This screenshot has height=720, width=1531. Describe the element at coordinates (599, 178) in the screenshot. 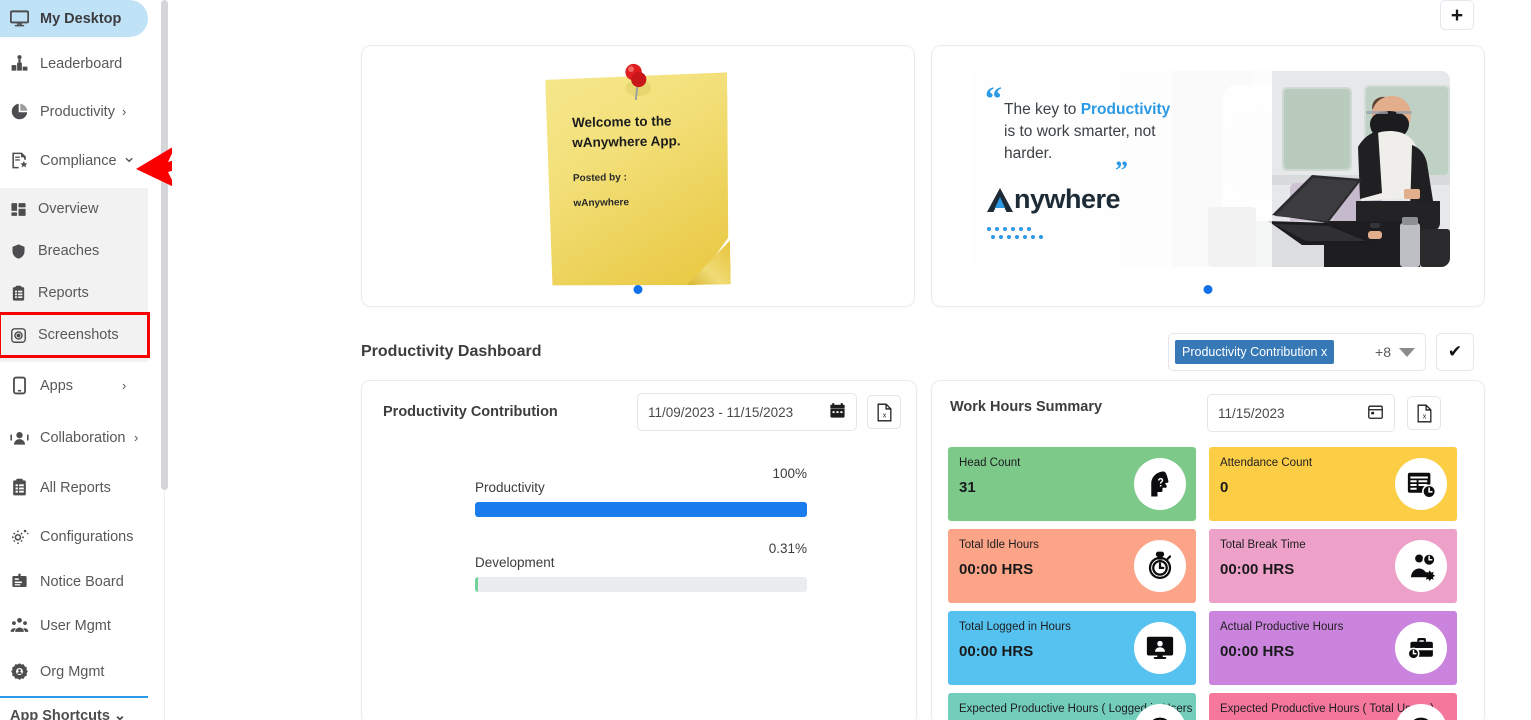

I see `notice-posted-by-label: Posted by :` at that location.